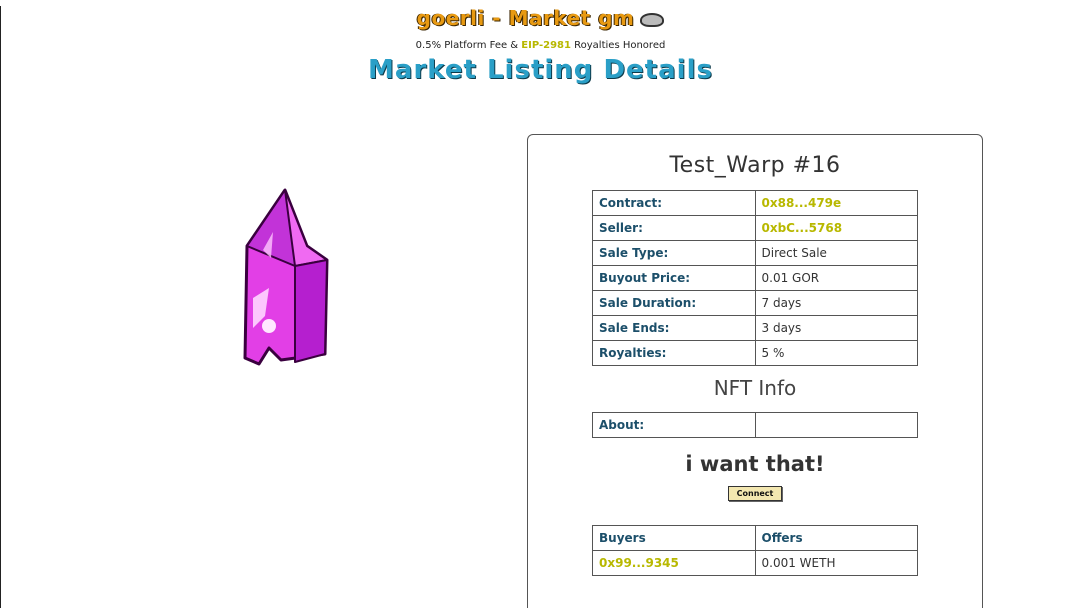 Image resolution: width=1080 pixels, height=608 pixels. I want to click on site-title-text: goerli - Market gm, so click(526, 18).